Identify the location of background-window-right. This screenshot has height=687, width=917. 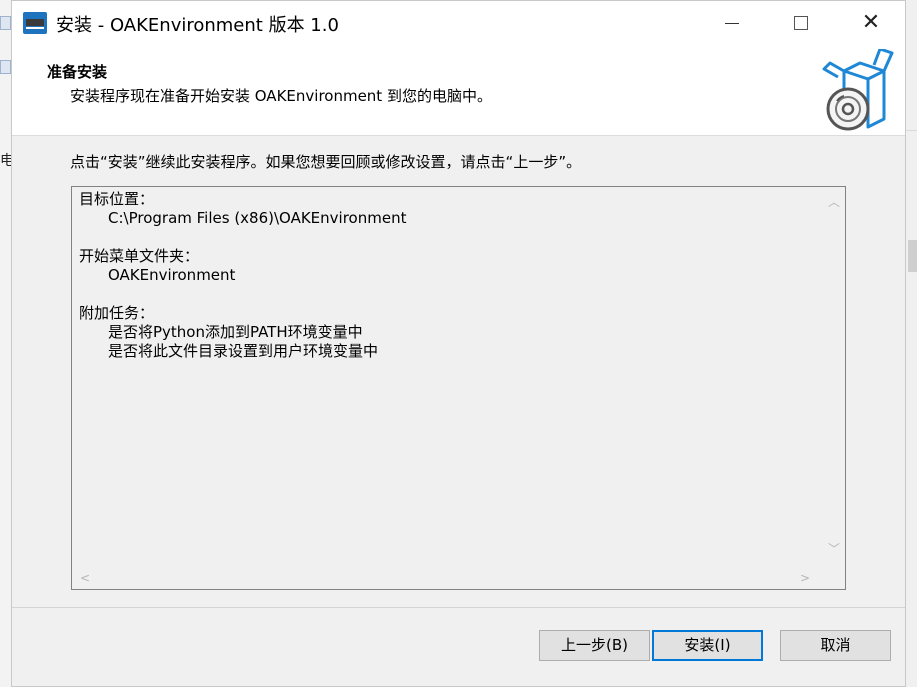
(911, 343).